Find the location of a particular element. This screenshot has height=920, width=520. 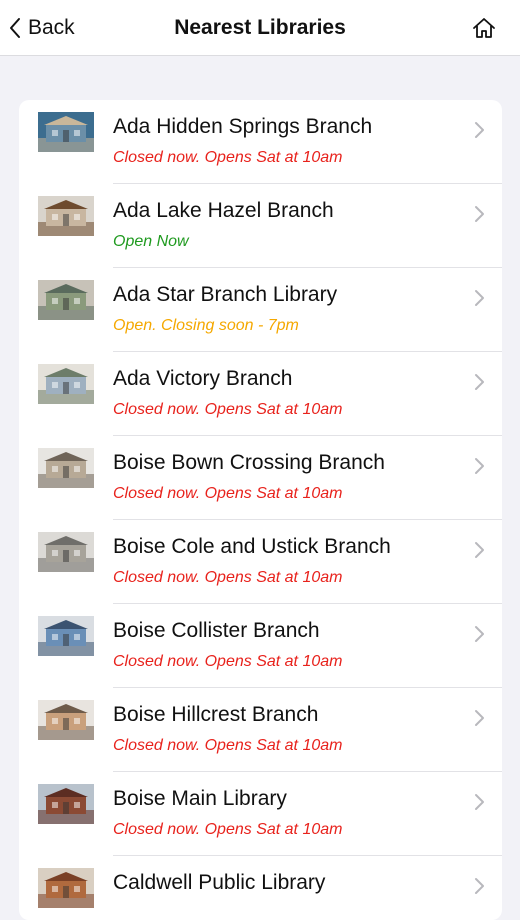

library-name: Ada Lake Hazel Branch is located at coordinates (223, 210).